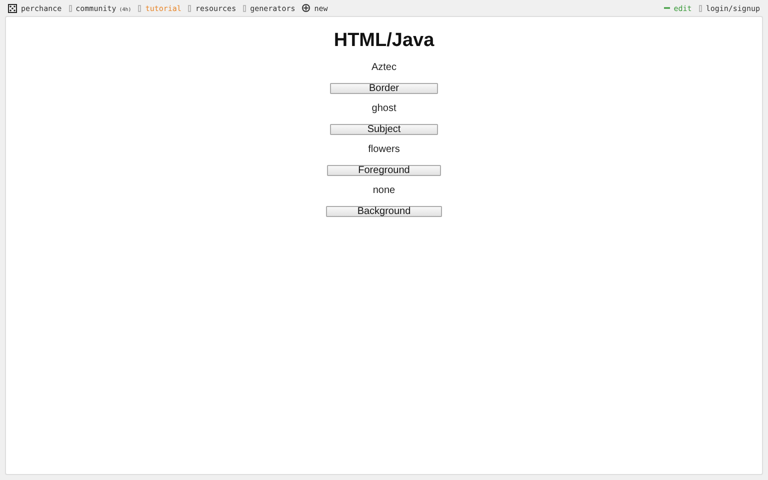  I want to click on plus-circle-icon, so click(306, 8).